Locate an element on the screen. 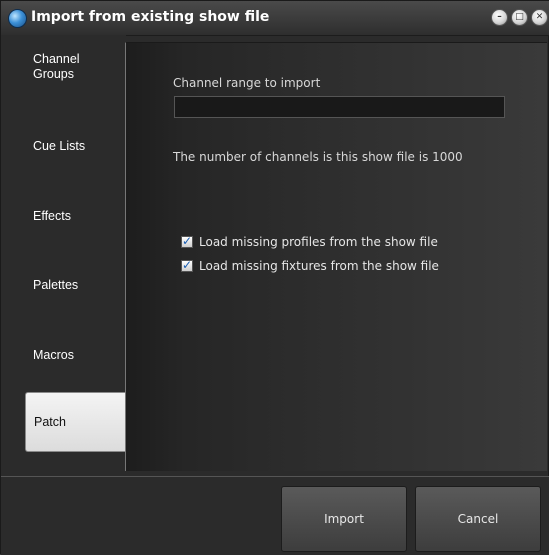  tab-palettes: Palettes is located at coordinates (75, 307).